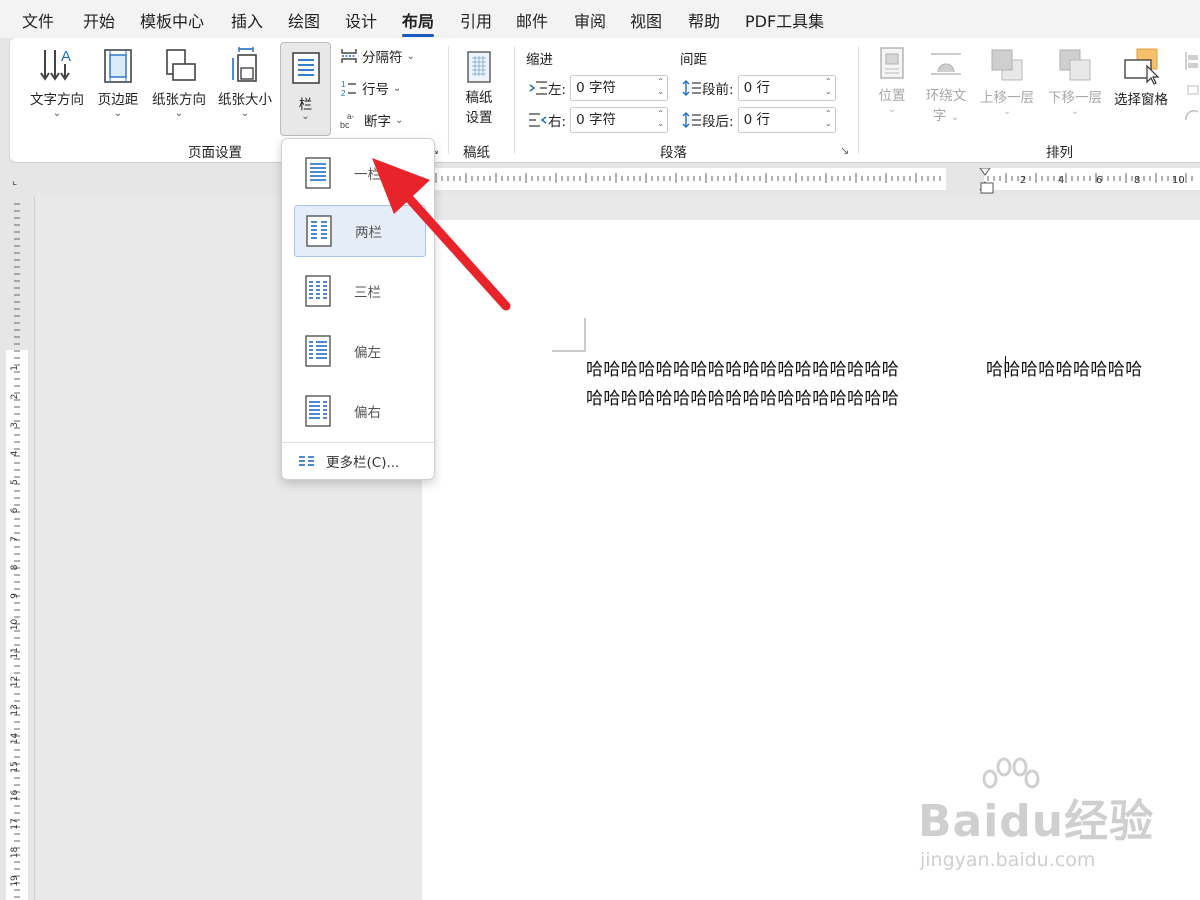 The width and height of the screenshot is (1200, 900). What do you see at coordinates (844, 150) in the screenshot?
I see `paragraph-launcher-icon: ↘` at bounding box center [844, 150].